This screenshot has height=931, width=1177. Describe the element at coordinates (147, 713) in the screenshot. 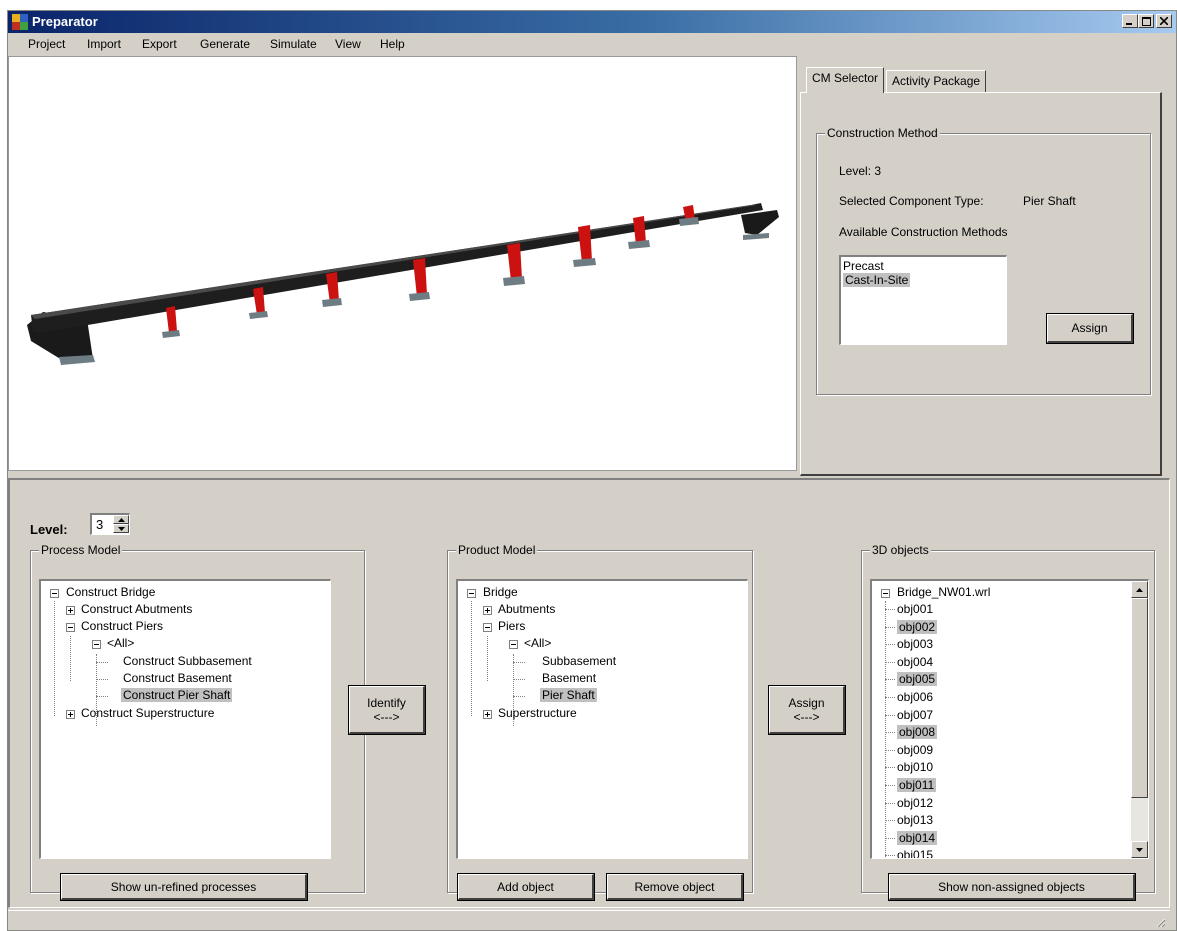

I see `tree-node-construct-superstructure: Construct Superstructure` at that location.